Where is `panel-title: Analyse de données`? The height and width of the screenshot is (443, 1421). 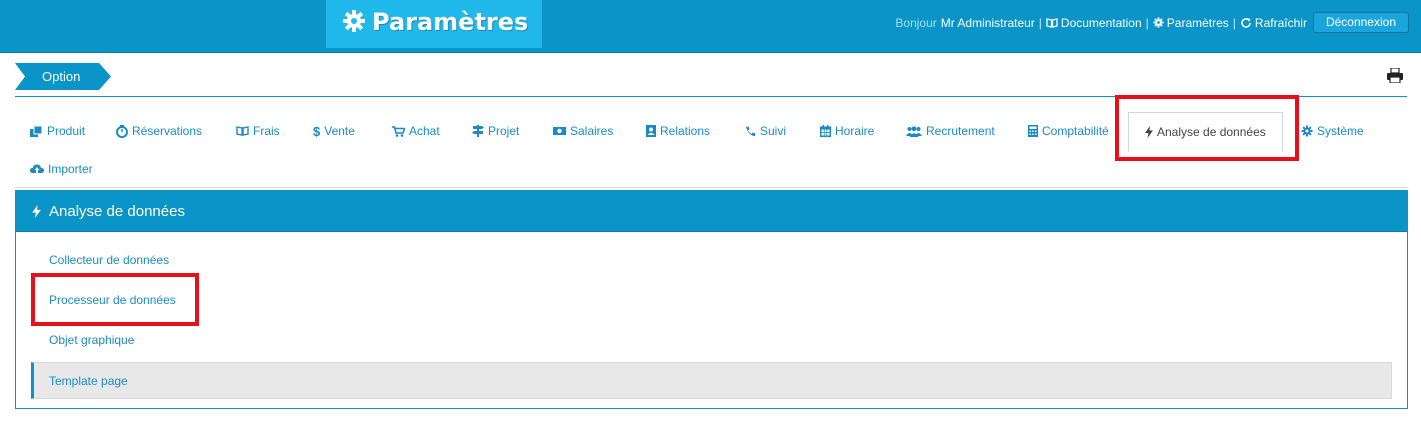
panel-title: Analyse de données is located at coordinates (117, 211).